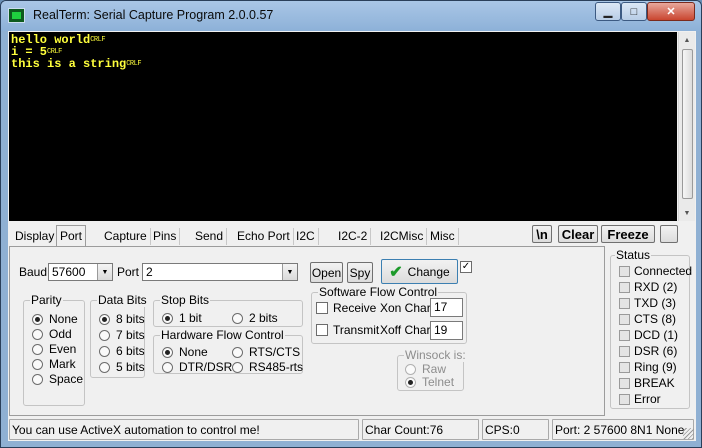  I want to click on parity-space-radio: Space, so click(57, 379).